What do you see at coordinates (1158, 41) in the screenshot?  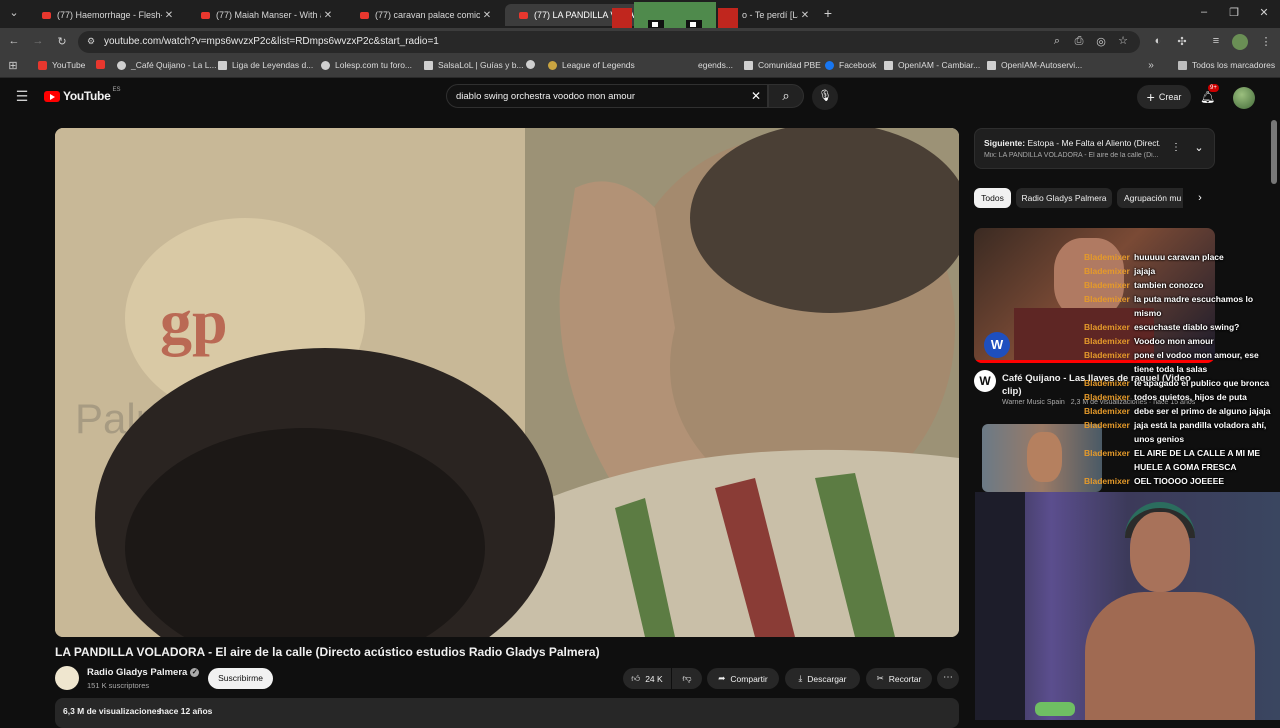 I see `extension-icon: ◐` at bounding box center [1158, 41].